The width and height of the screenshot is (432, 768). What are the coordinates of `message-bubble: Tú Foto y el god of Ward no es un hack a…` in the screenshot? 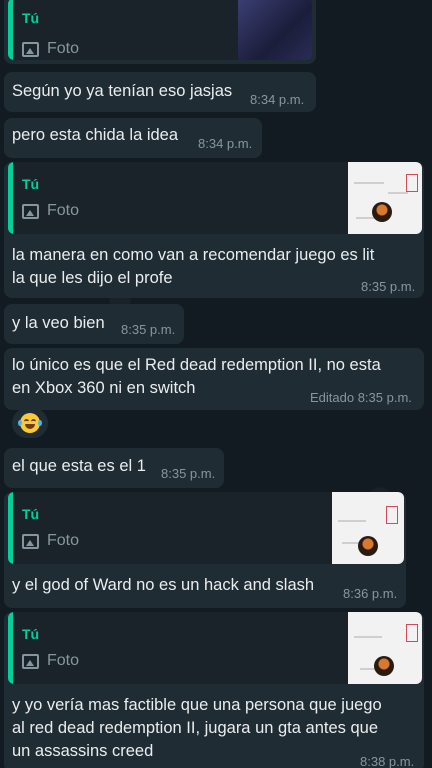 It's located at (205, 550).